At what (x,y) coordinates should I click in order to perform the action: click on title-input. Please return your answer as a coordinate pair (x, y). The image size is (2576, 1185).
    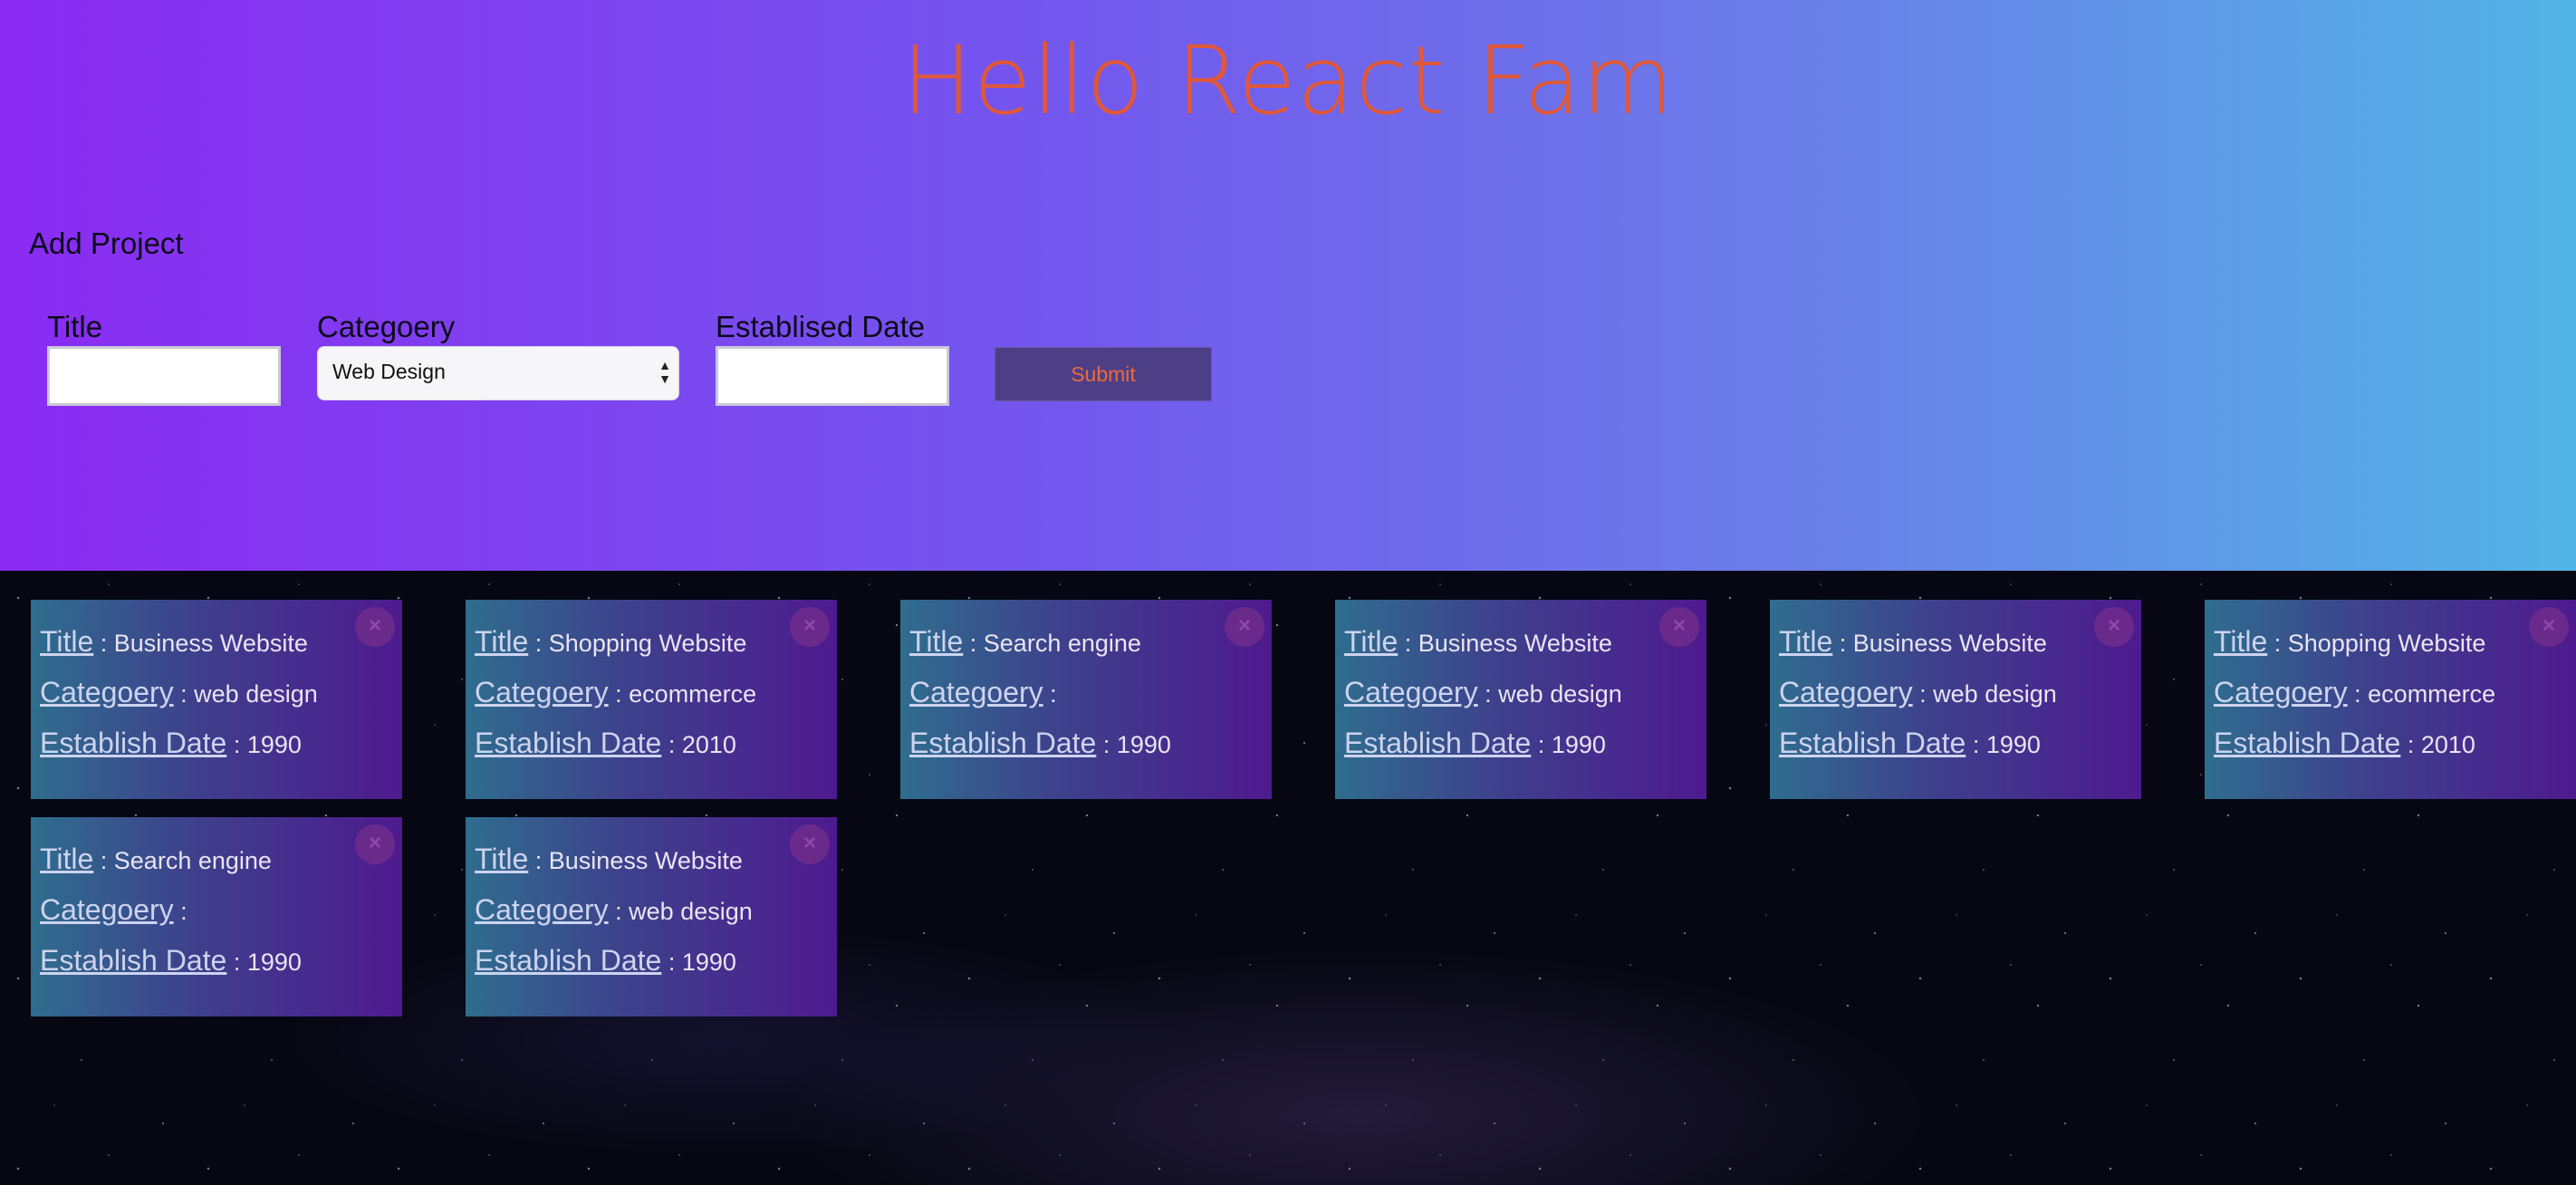
    Looking at the image, I should click on (164, 376).